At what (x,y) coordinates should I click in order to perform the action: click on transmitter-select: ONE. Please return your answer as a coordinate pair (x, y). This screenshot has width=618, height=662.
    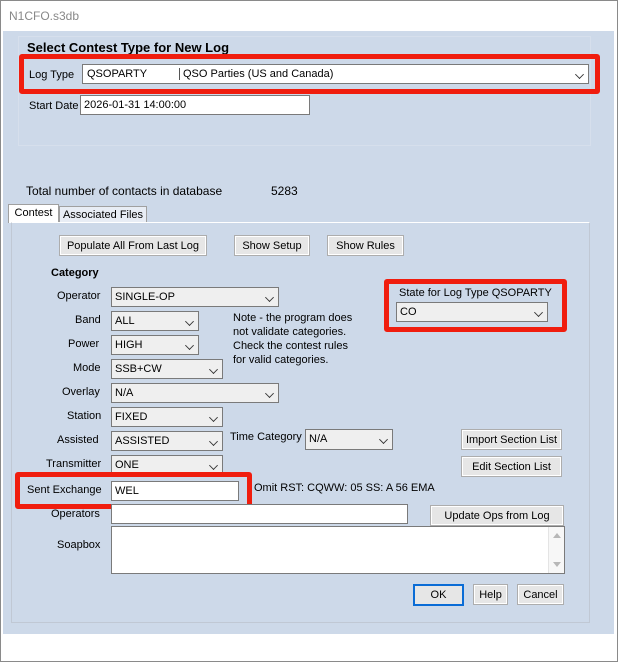
    Looking at the image, I should click on (167, 465).